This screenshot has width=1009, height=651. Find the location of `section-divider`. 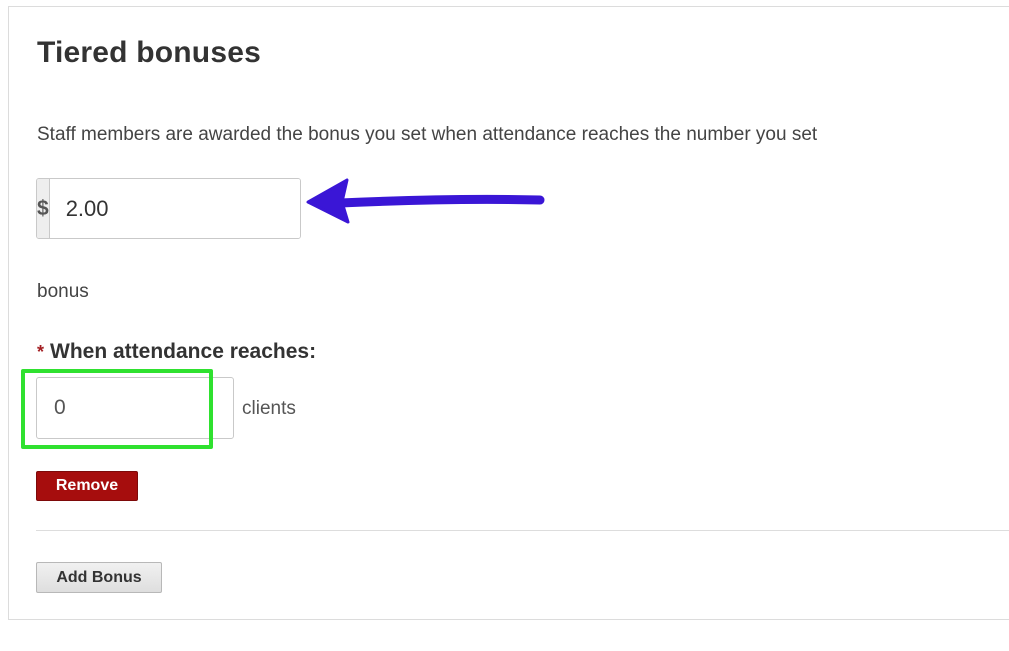

section-divider is located at coordinates (522, 530).